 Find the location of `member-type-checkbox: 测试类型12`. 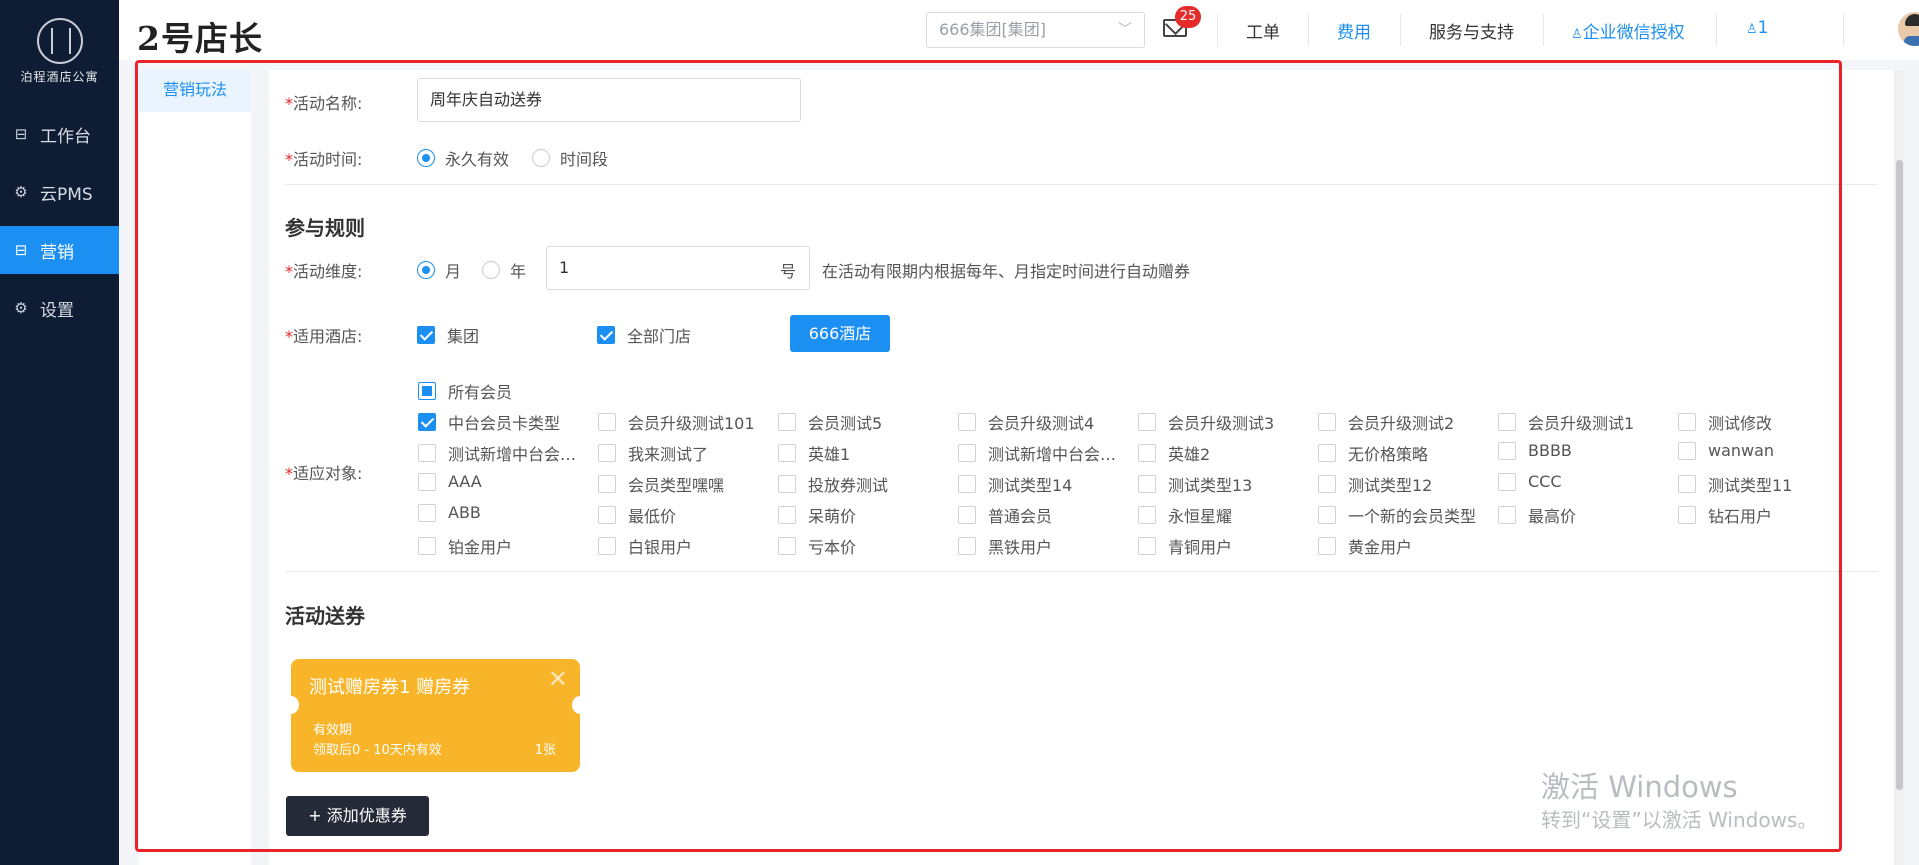

member-type-checkbox: 测试类型12 is located at coordinates (1404, 484).